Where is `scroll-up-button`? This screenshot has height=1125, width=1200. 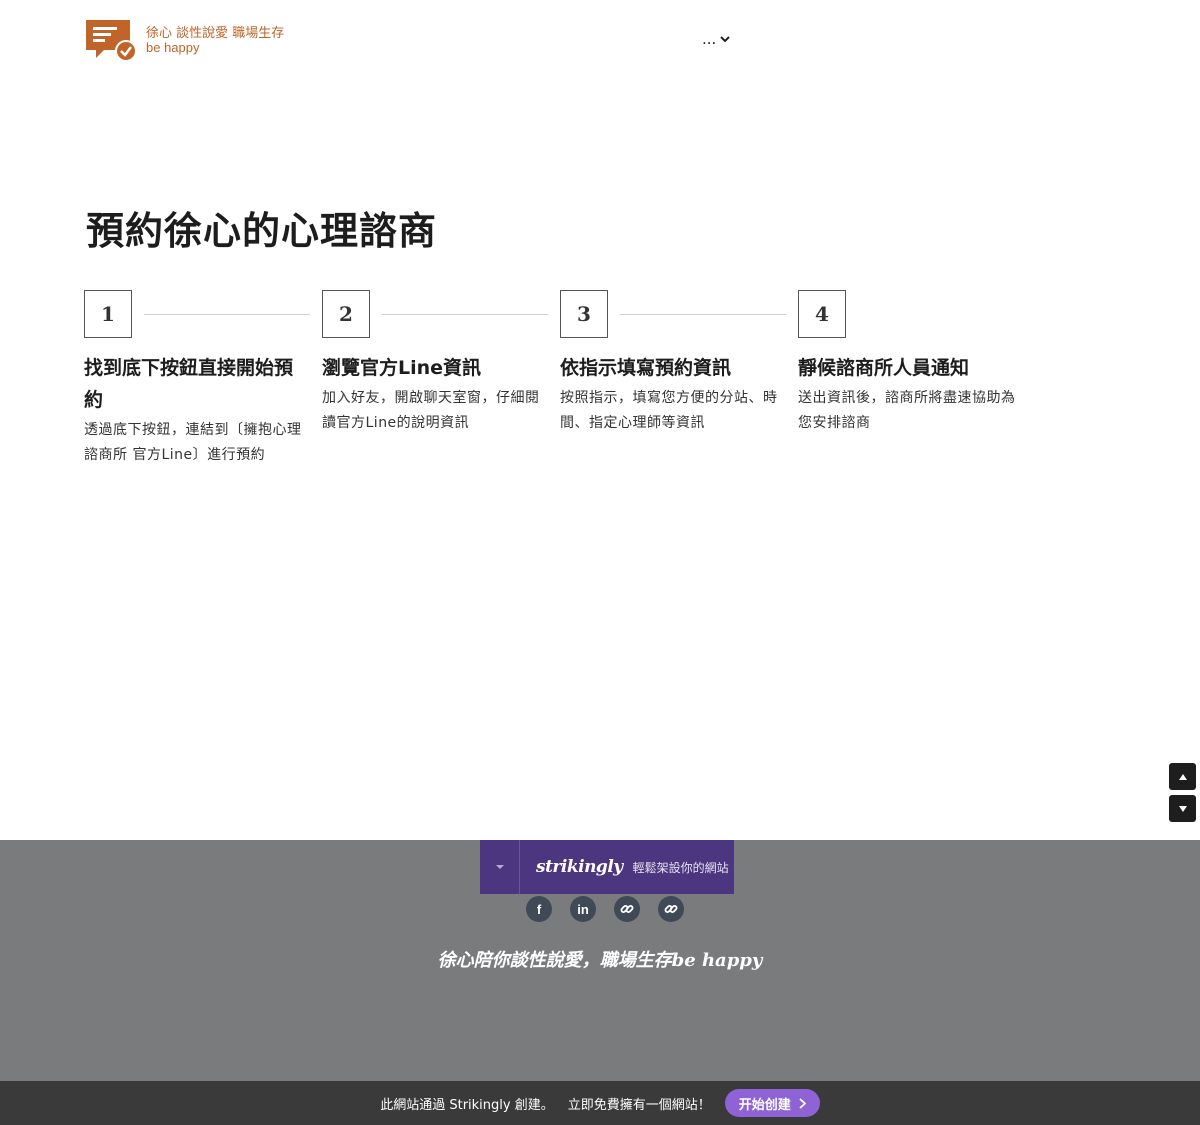 scroll-up-button is located at coordinates (1182, 776).